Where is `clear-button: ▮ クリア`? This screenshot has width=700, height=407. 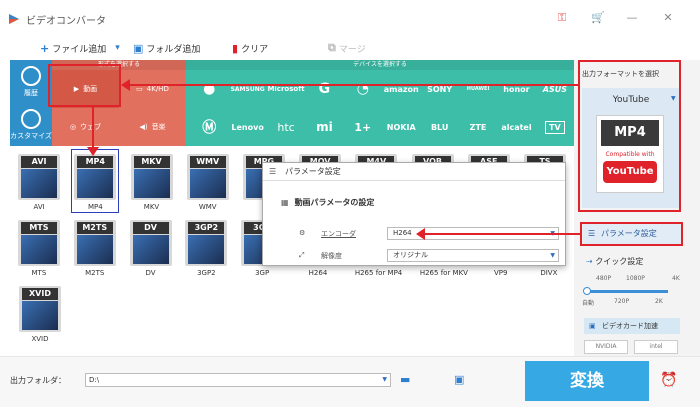 clear-button: ▮ クリア is located at coordinates (250, 48).